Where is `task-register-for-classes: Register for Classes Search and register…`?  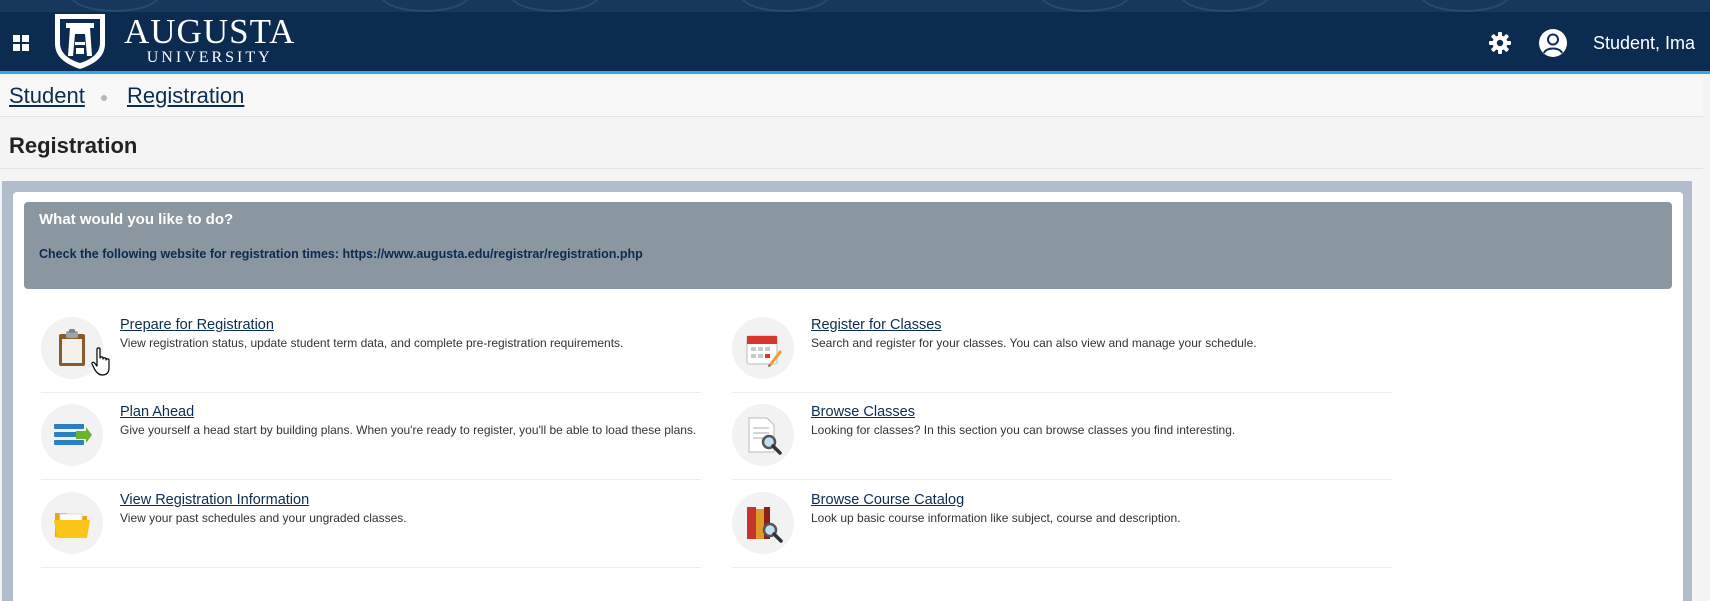 task-register-for-classes: Register for Classes Search and register… is located at coordinates (1062, 353).